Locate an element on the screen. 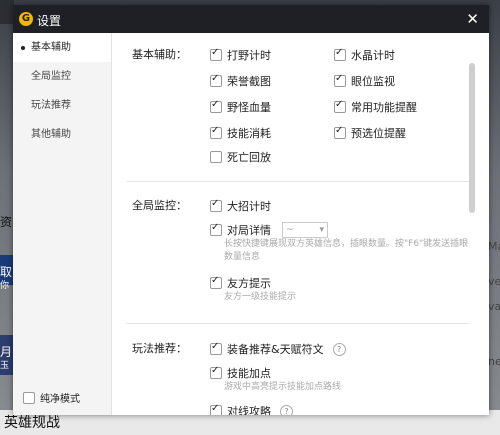 The image size is (500, 435). sidebar-item-other: 其他辅助 is located at coordinates (62, 134).